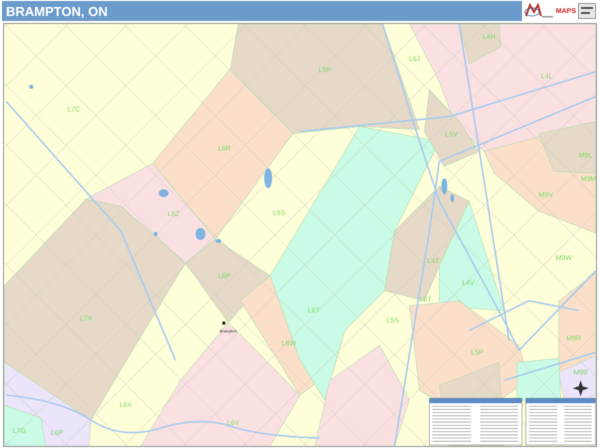 The width and height of the screenshot is (600, 448). Describe the element at coordinates (580, 388) in the screenshot. I see `compass-icon` at that location.